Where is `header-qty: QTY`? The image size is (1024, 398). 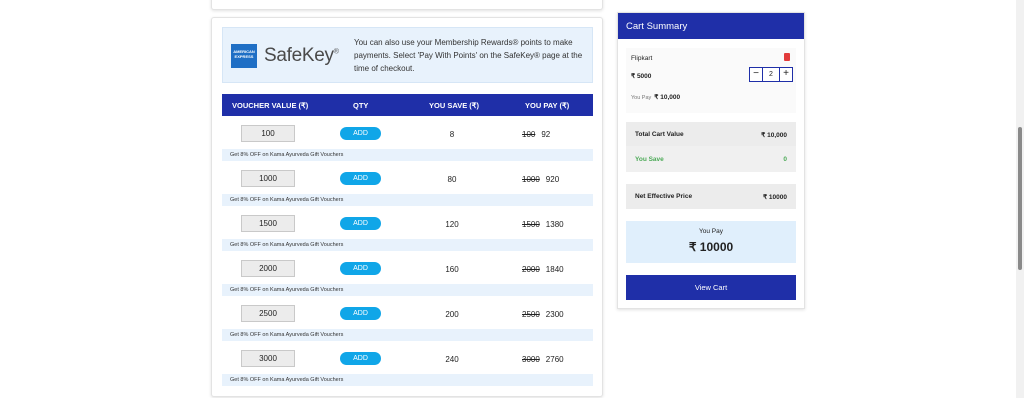 header-qty: QTY is located at coordinates (361, 105).